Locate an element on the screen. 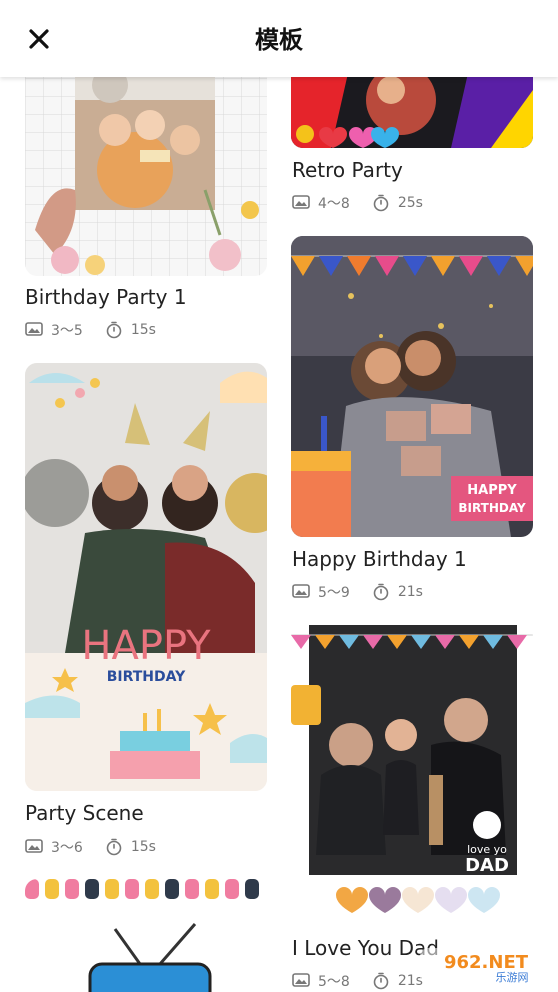 The height and width of the screenshot is (992, 558). template-name: Party Scene is located at coordinates (84, 813).